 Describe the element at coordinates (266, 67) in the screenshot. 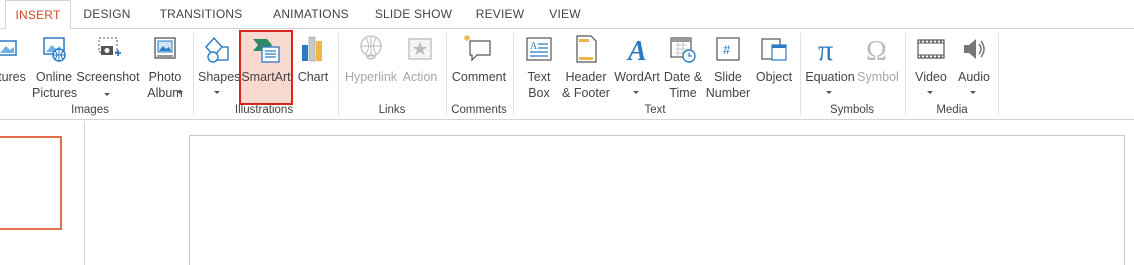

I see `smartart-button: SmartArt` at that location.